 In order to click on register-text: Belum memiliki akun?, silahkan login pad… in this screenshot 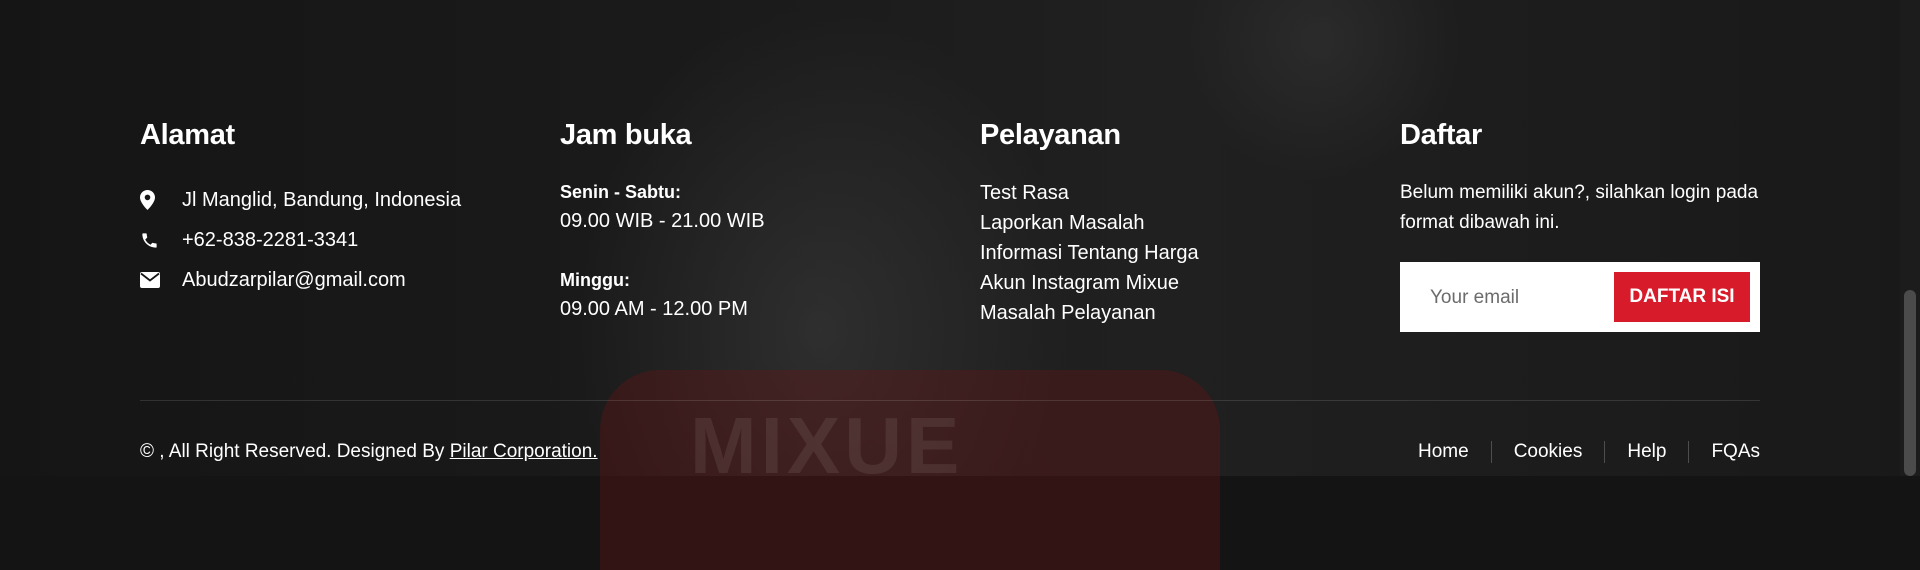, I will do `click(1579, 207)`.